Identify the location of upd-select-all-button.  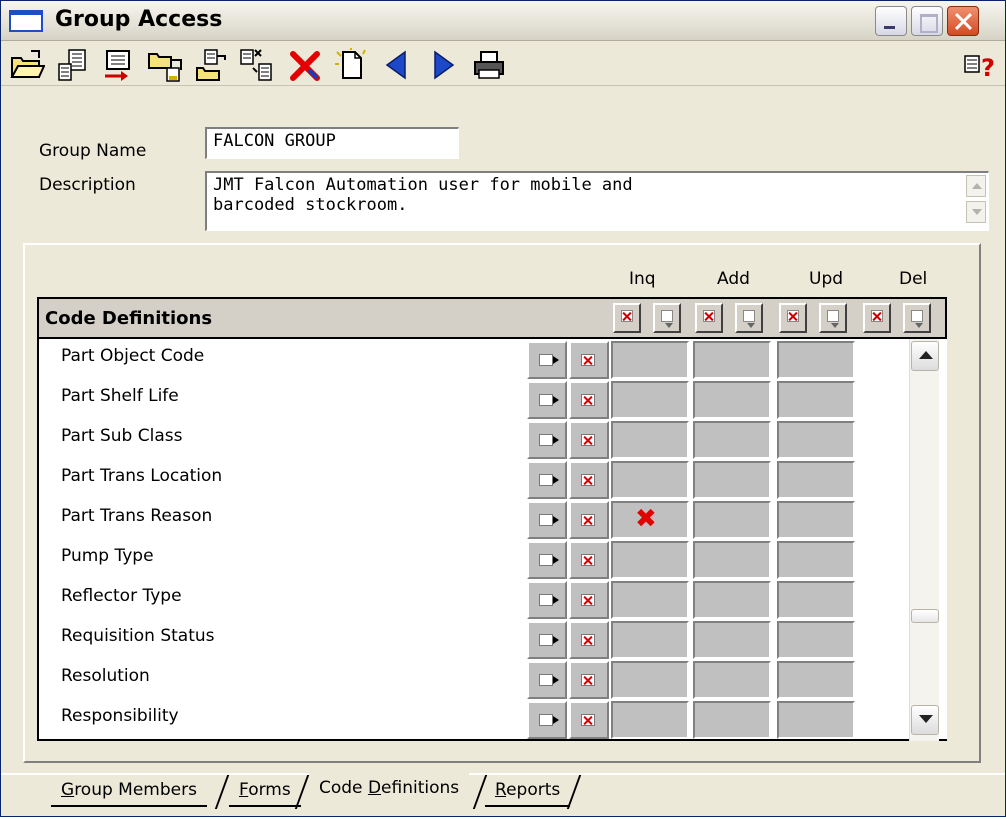
(833, 318).